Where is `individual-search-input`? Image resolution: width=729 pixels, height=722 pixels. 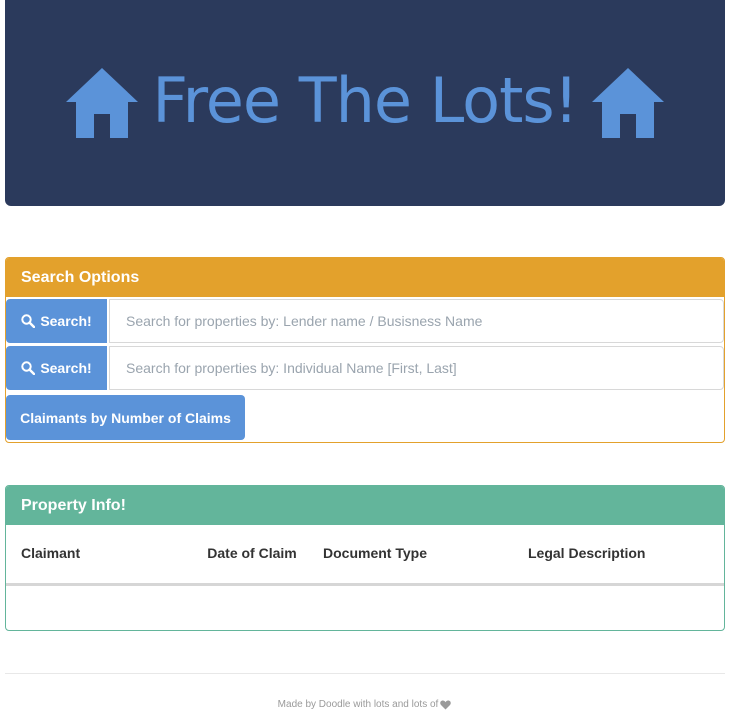 individual-search-input is located at coordinates (416, 368).